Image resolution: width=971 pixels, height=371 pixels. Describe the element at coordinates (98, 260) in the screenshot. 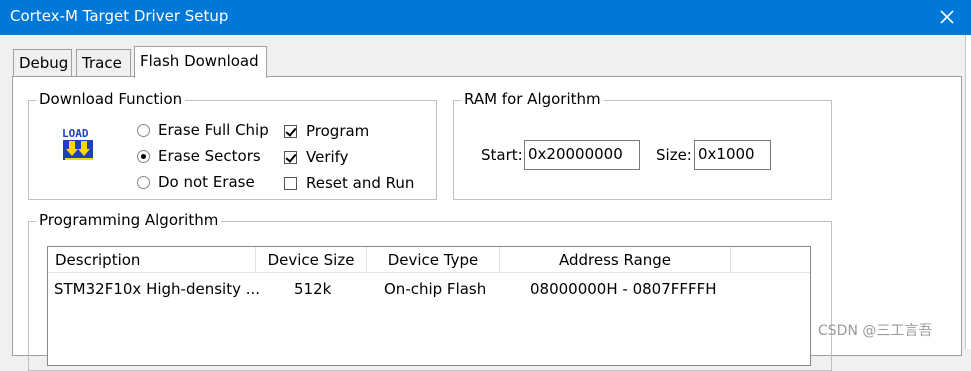

I see `column-header-description-label: Description` at that location.